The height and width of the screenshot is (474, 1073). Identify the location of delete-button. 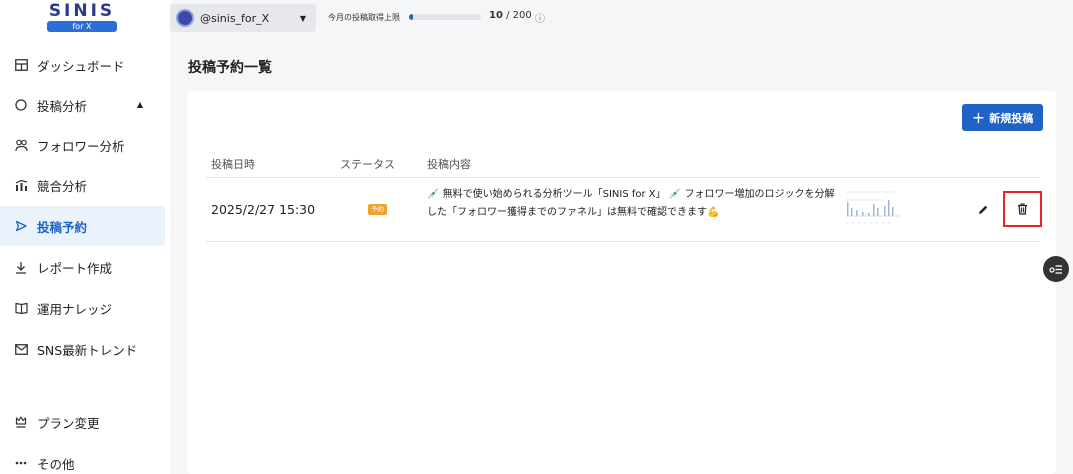
(1022, 209).